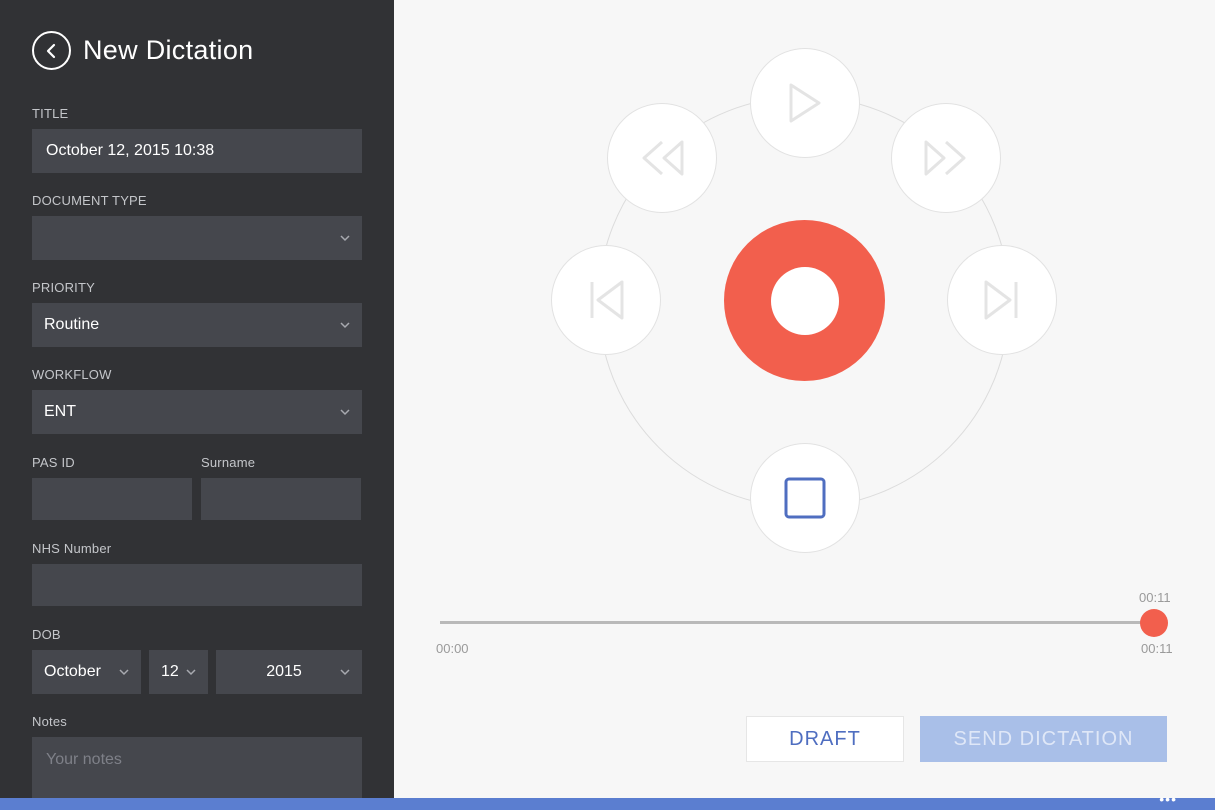 The width and height of the screenshot is (1215, 810). What do you see at coordinates (53, 462) in the screenshot?
I see `pas-id-label: PAS ID` at bounding box center [53, 462].